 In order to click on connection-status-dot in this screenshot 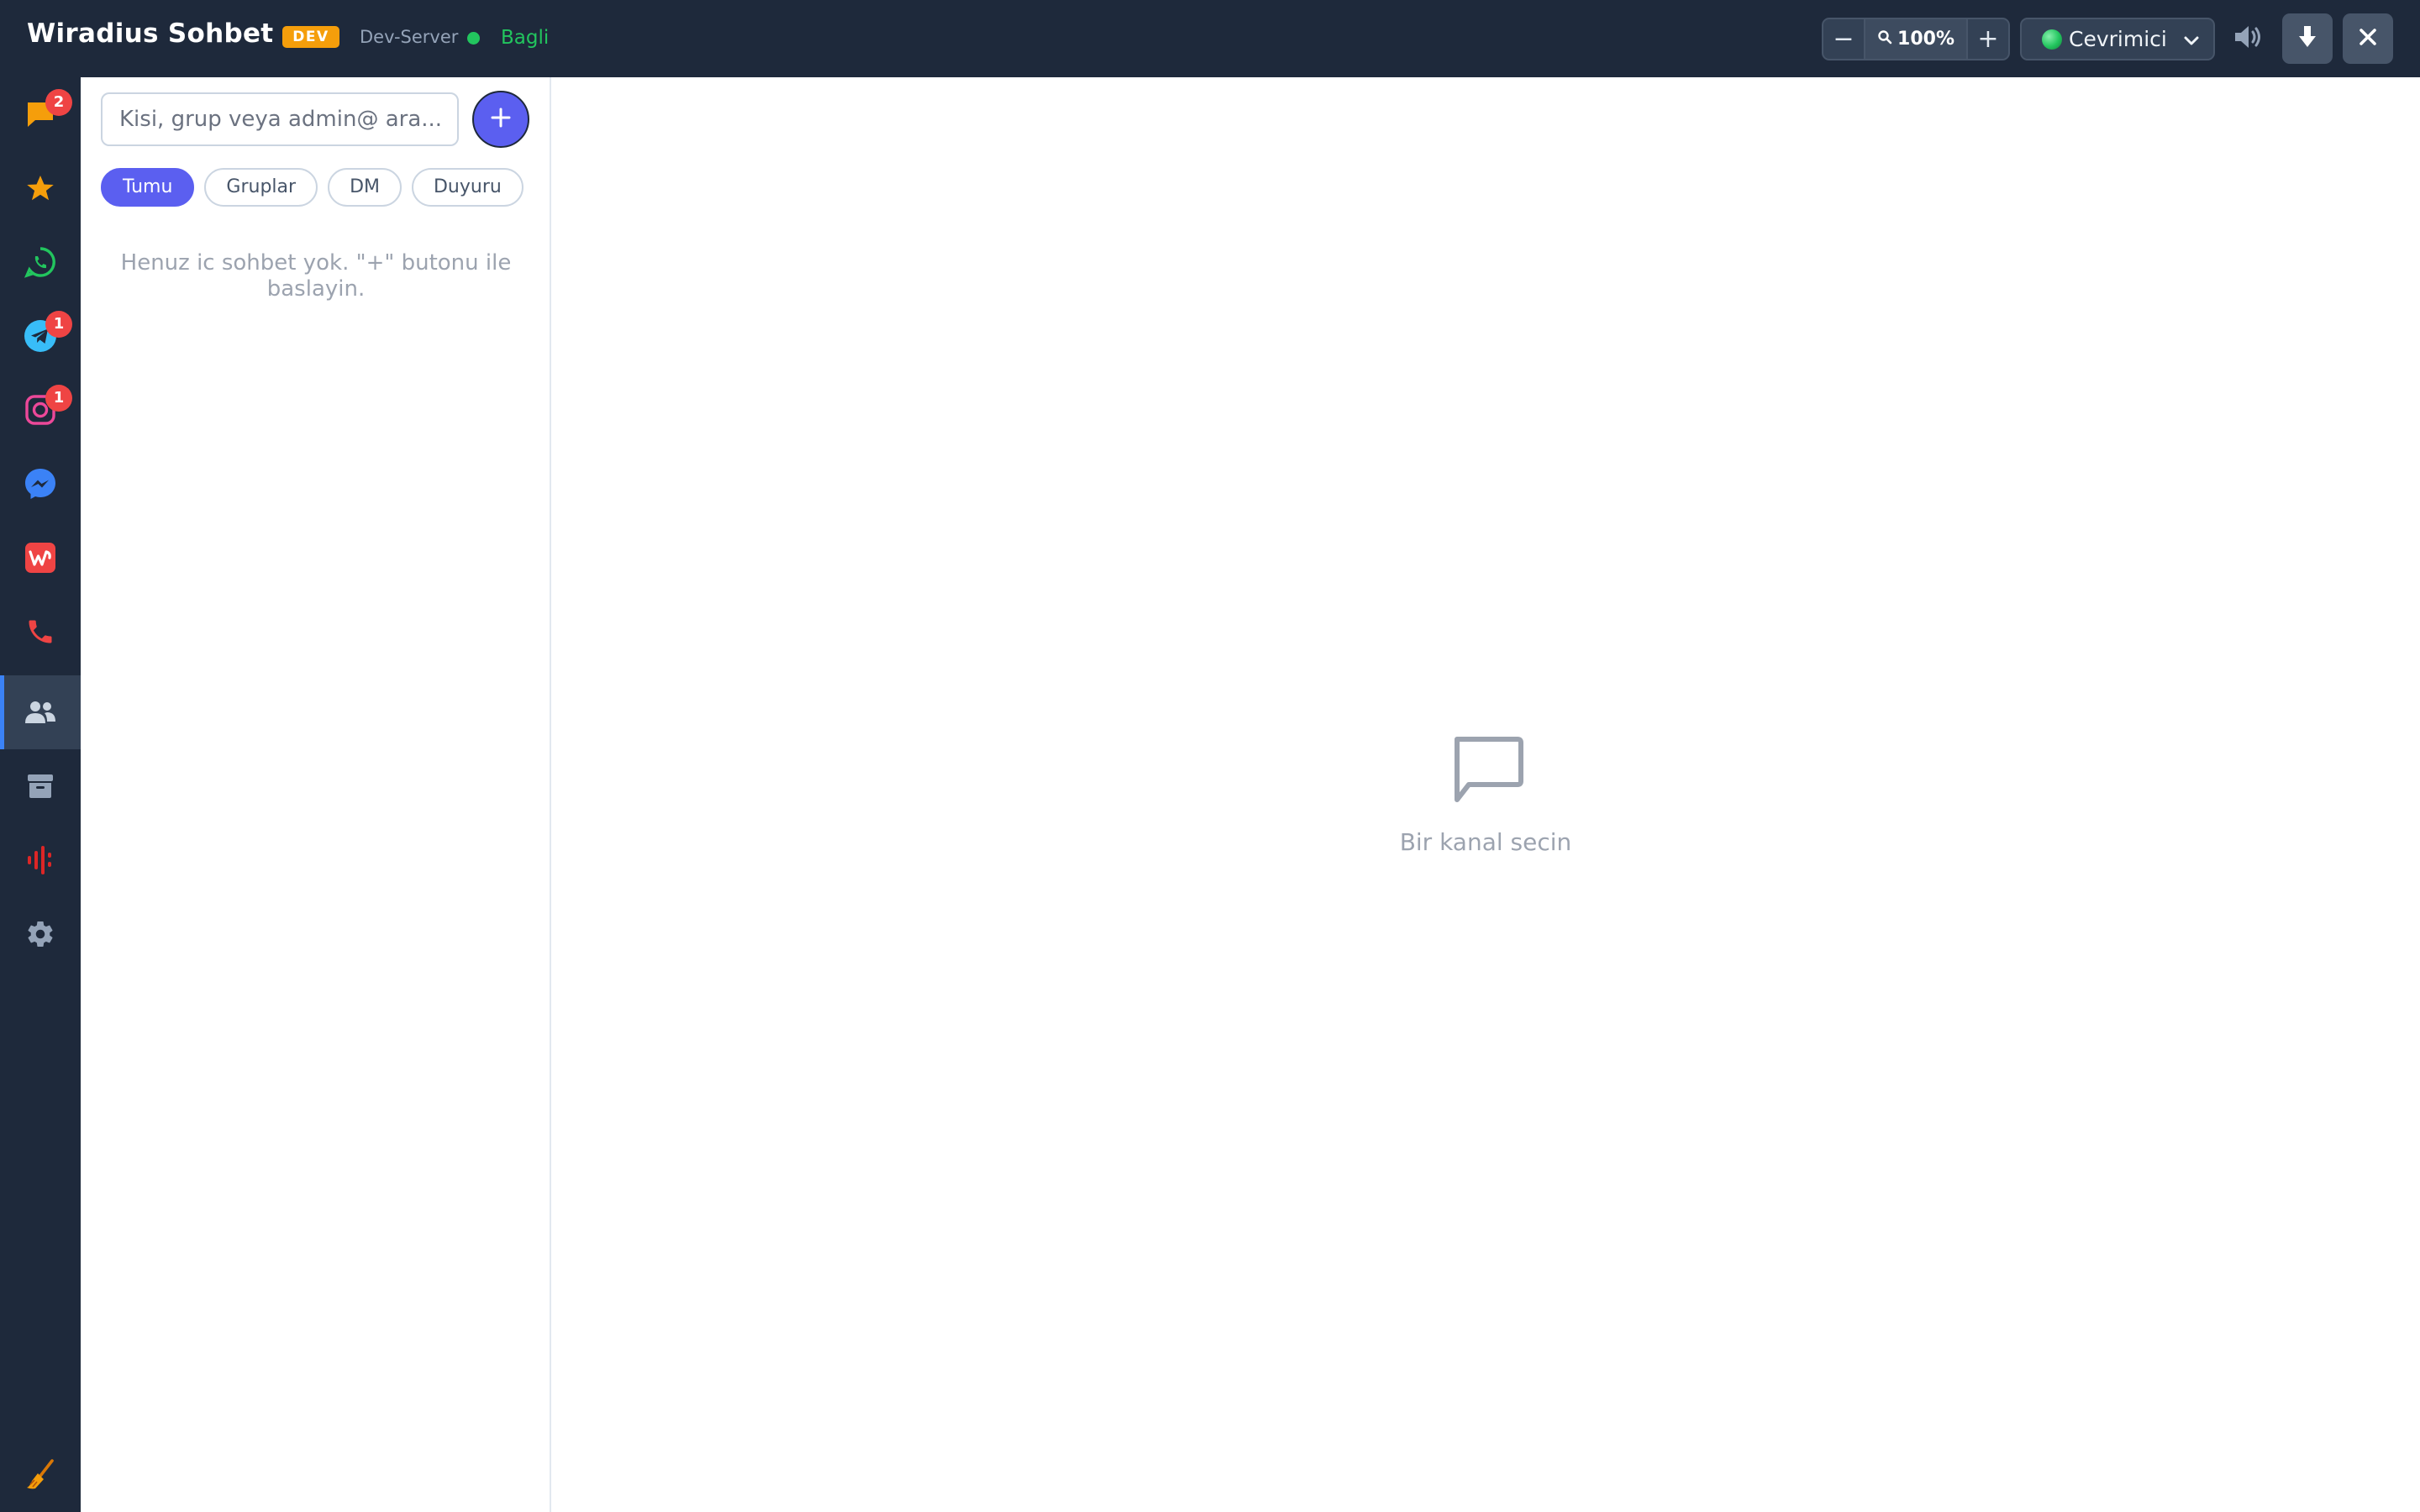, I will do `click(473, 38)`.